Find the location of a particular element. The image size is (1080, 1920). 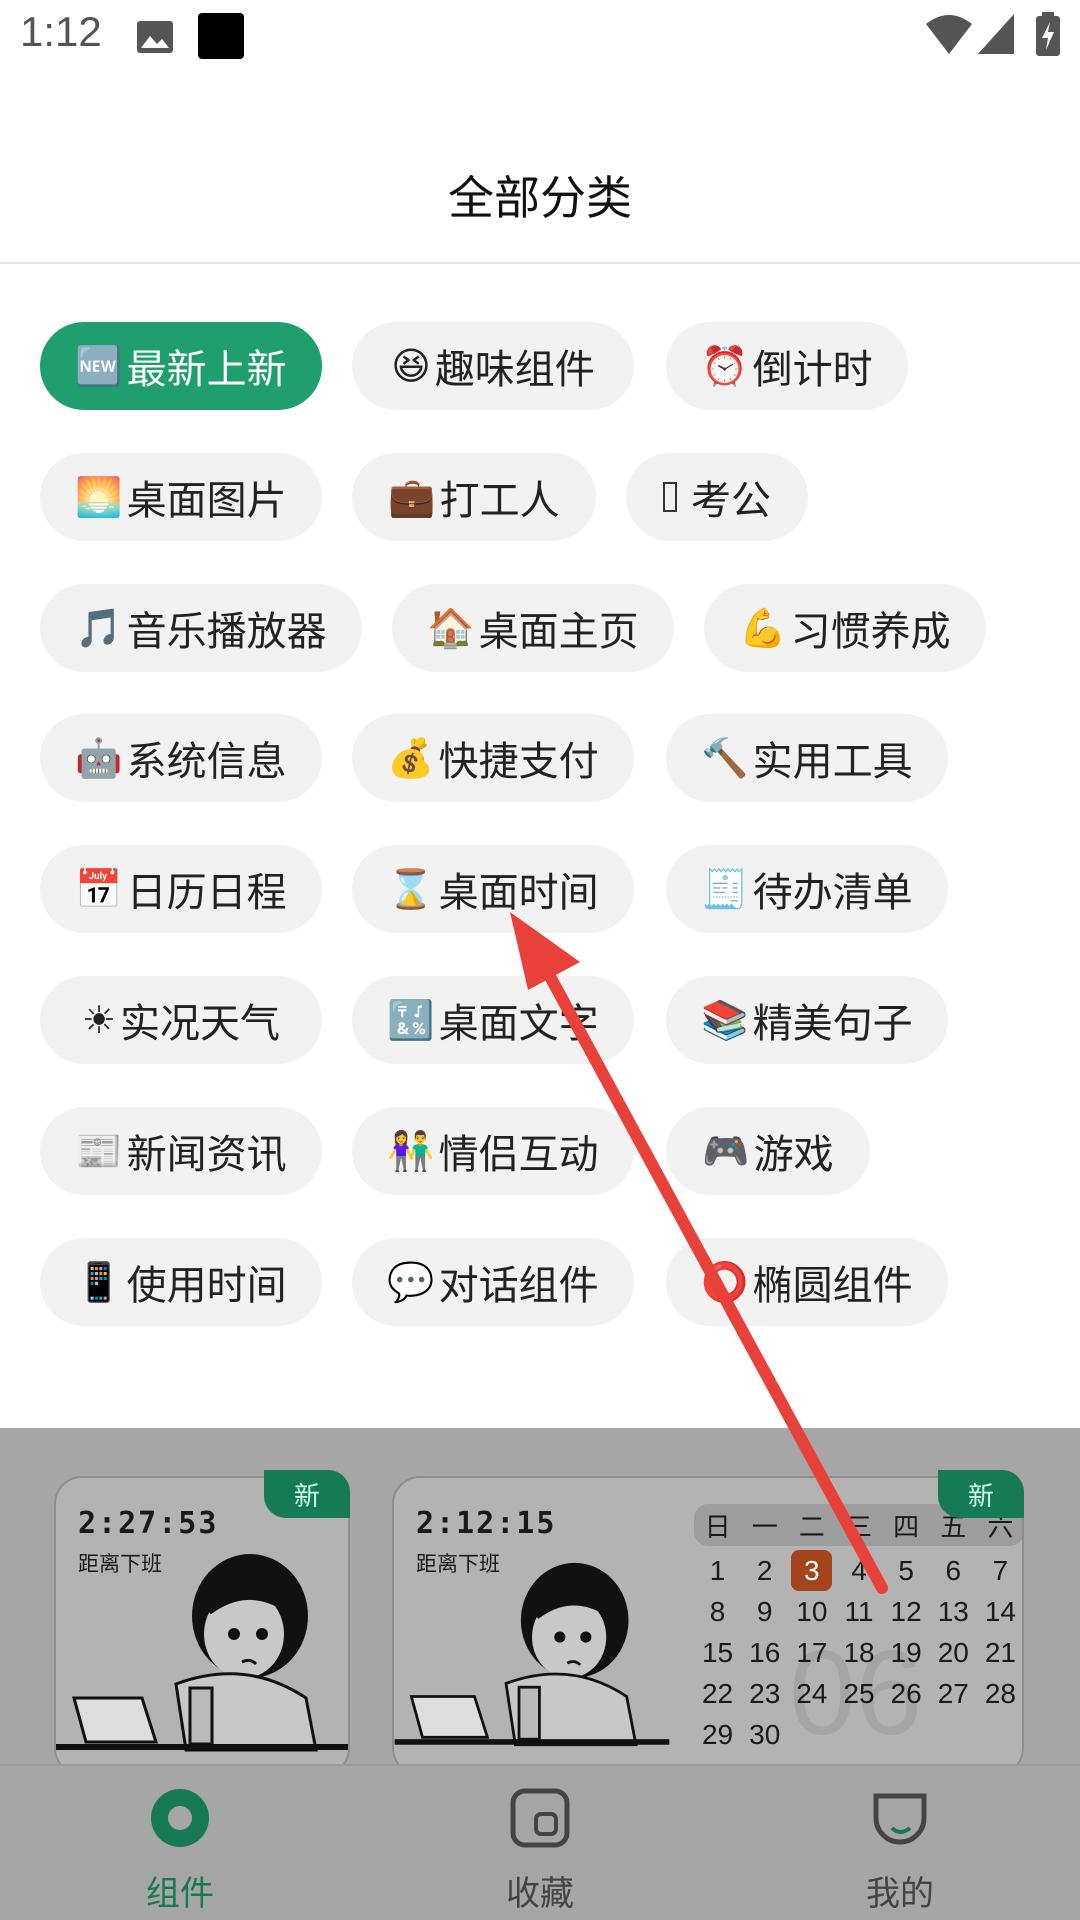

category-label: 系统信息 is located at coordinates (206, 762).